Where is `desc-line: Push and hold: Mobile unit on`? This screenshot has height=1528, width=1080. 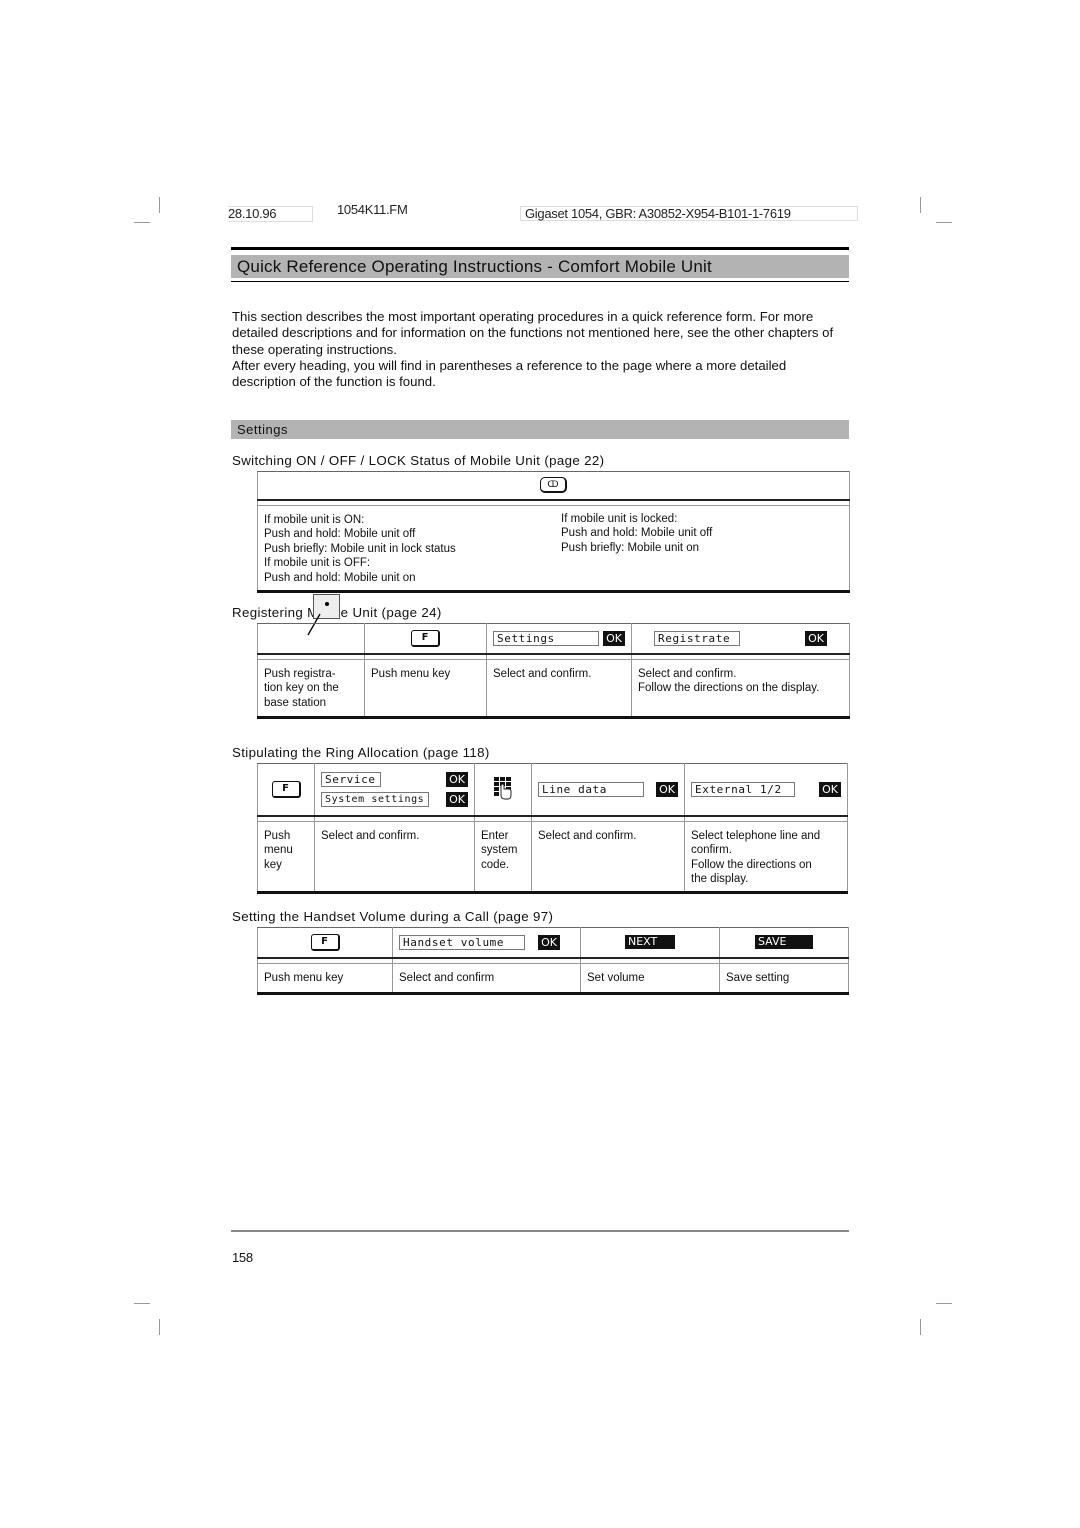 desc-line: Push and hold: Mobile unit on is located at coordinates (340, 577).